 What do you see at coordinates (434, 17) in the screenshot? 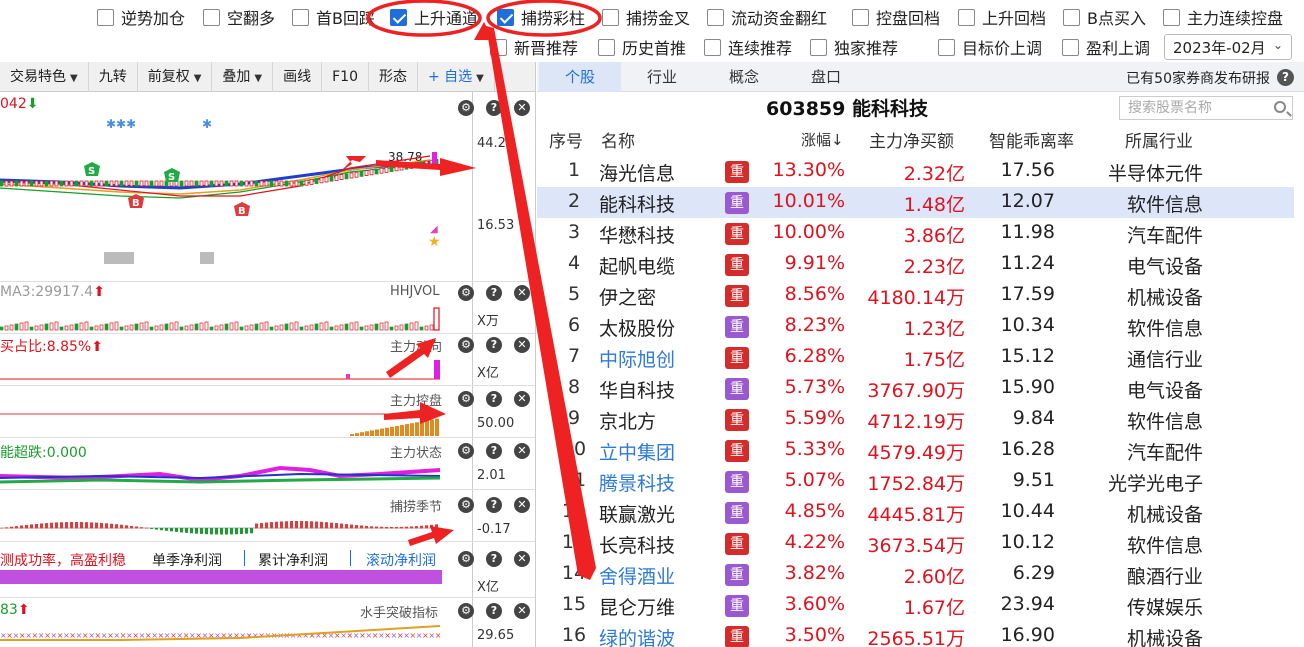
I see `filter-shangshengtongdao: 上升通道` at bounding box center [434, 17].